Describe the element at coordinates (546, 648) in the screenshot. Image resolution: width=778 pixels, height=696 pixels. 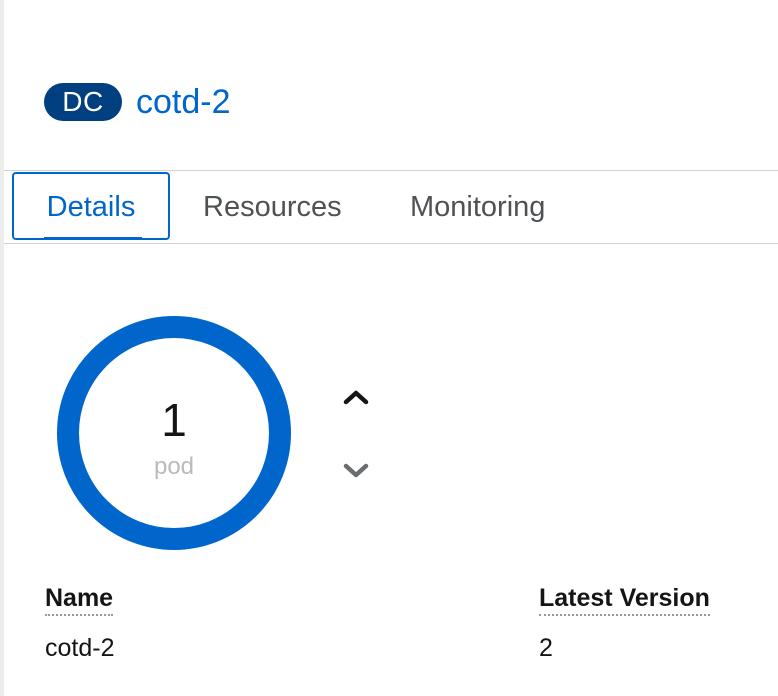
I see `latest-version-field-value: 2` at that location.